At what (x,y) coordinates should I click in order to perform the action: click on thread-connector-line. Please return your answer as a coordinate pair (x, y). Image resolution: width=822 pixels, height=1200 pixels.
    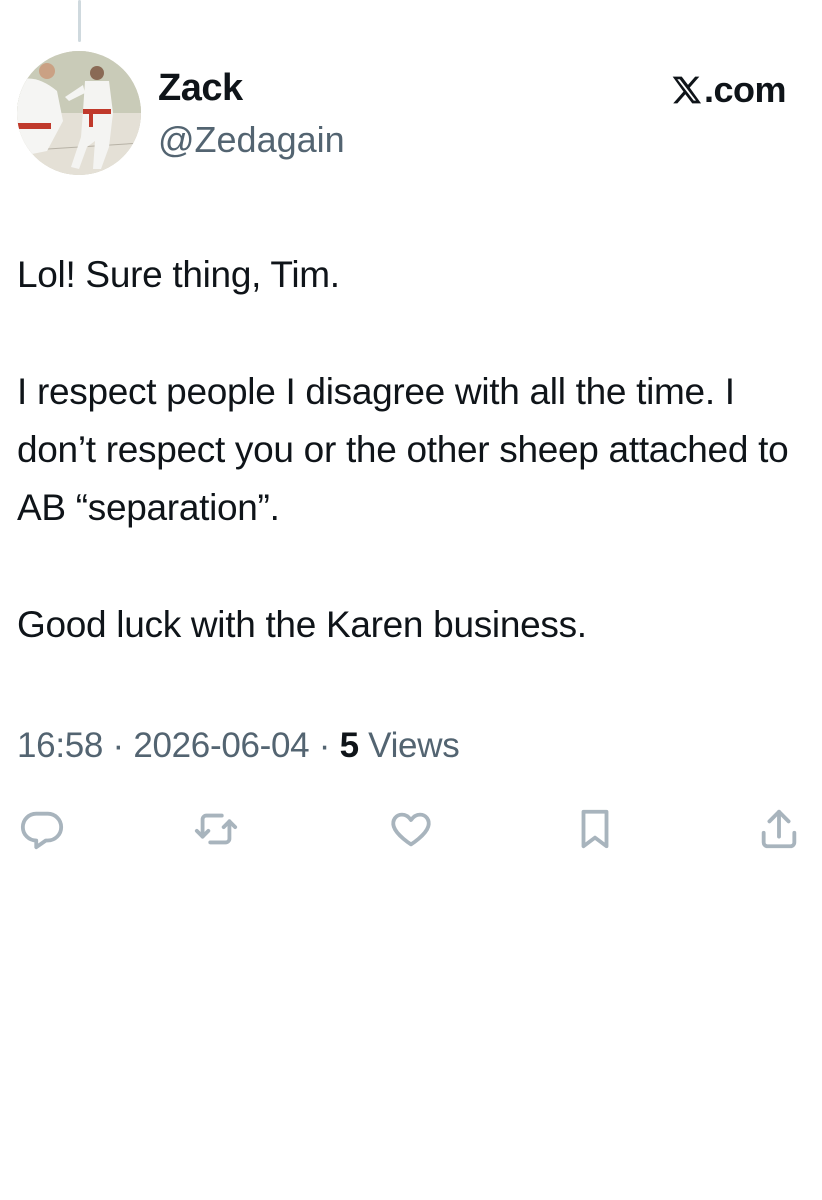
    Looking at the image, I should click on (79, 21).